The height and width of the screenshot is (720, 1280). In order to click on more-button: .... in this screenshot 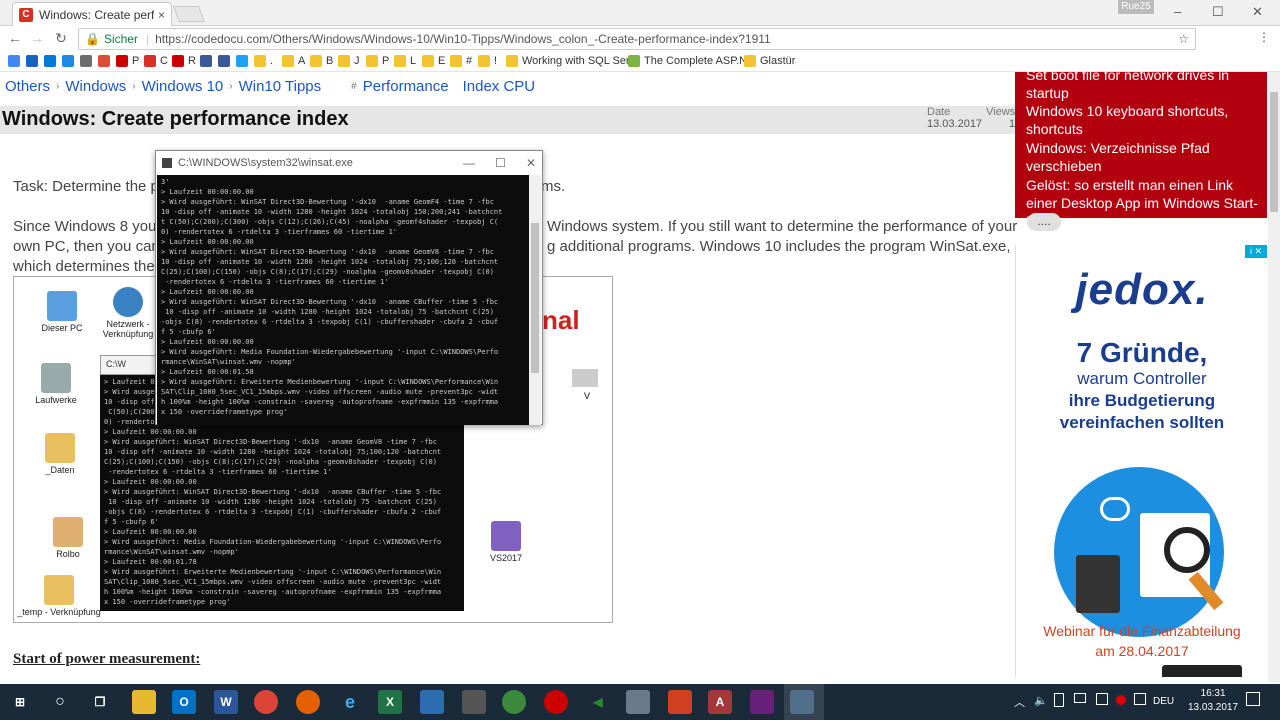, I will do `click(1044, 222)`.